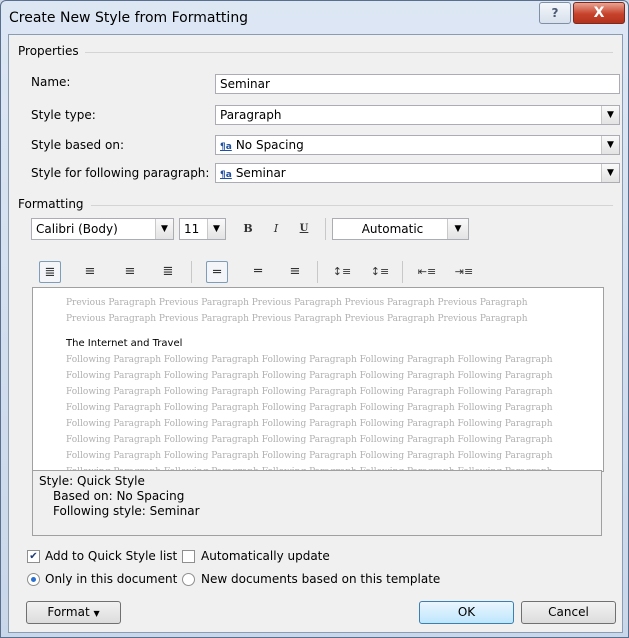 The width and height of the screenshot is (629, 638). I want to click on help-button: ?, so click(555, 13).